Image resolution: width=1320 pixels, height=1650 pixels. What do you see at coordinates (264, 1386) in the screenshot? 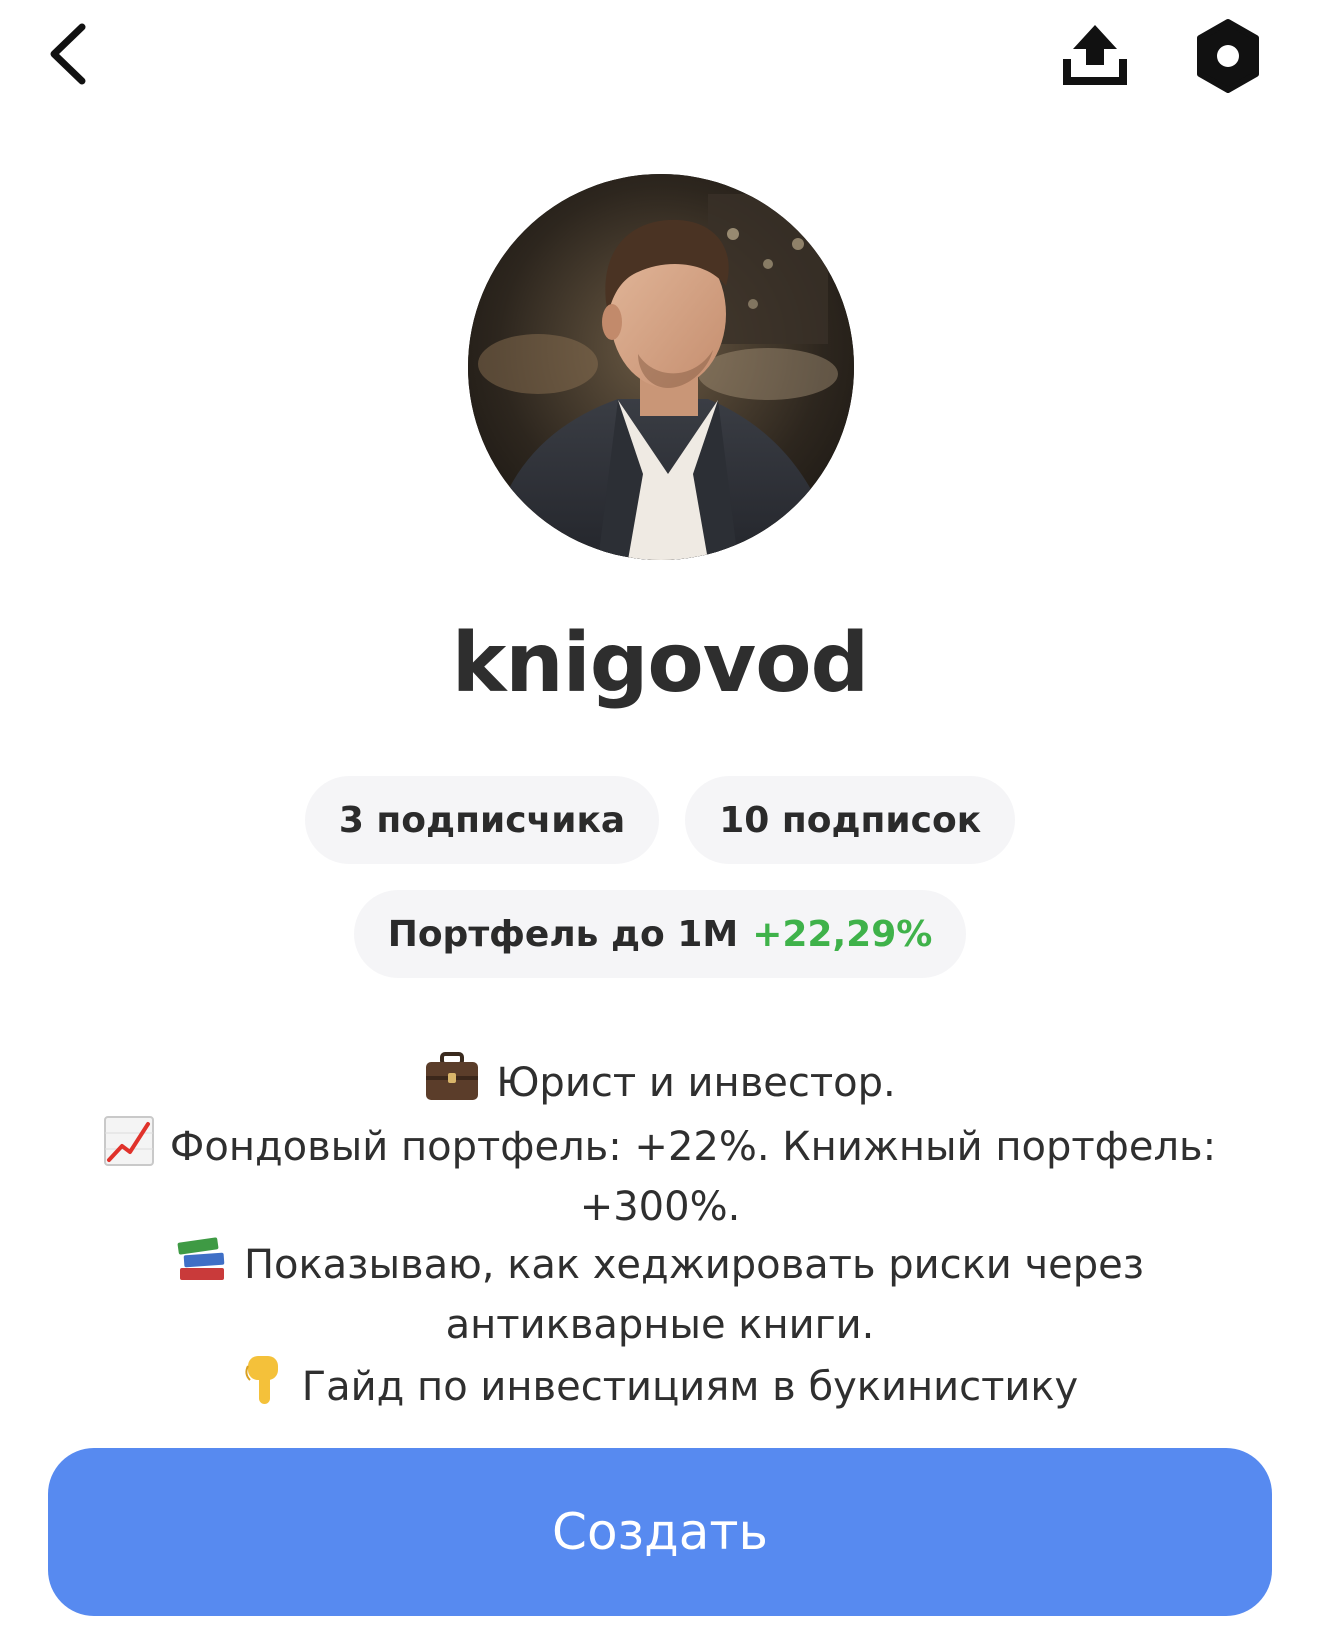
I see `pointing-down-icon` at bounding box center [264, 1386].